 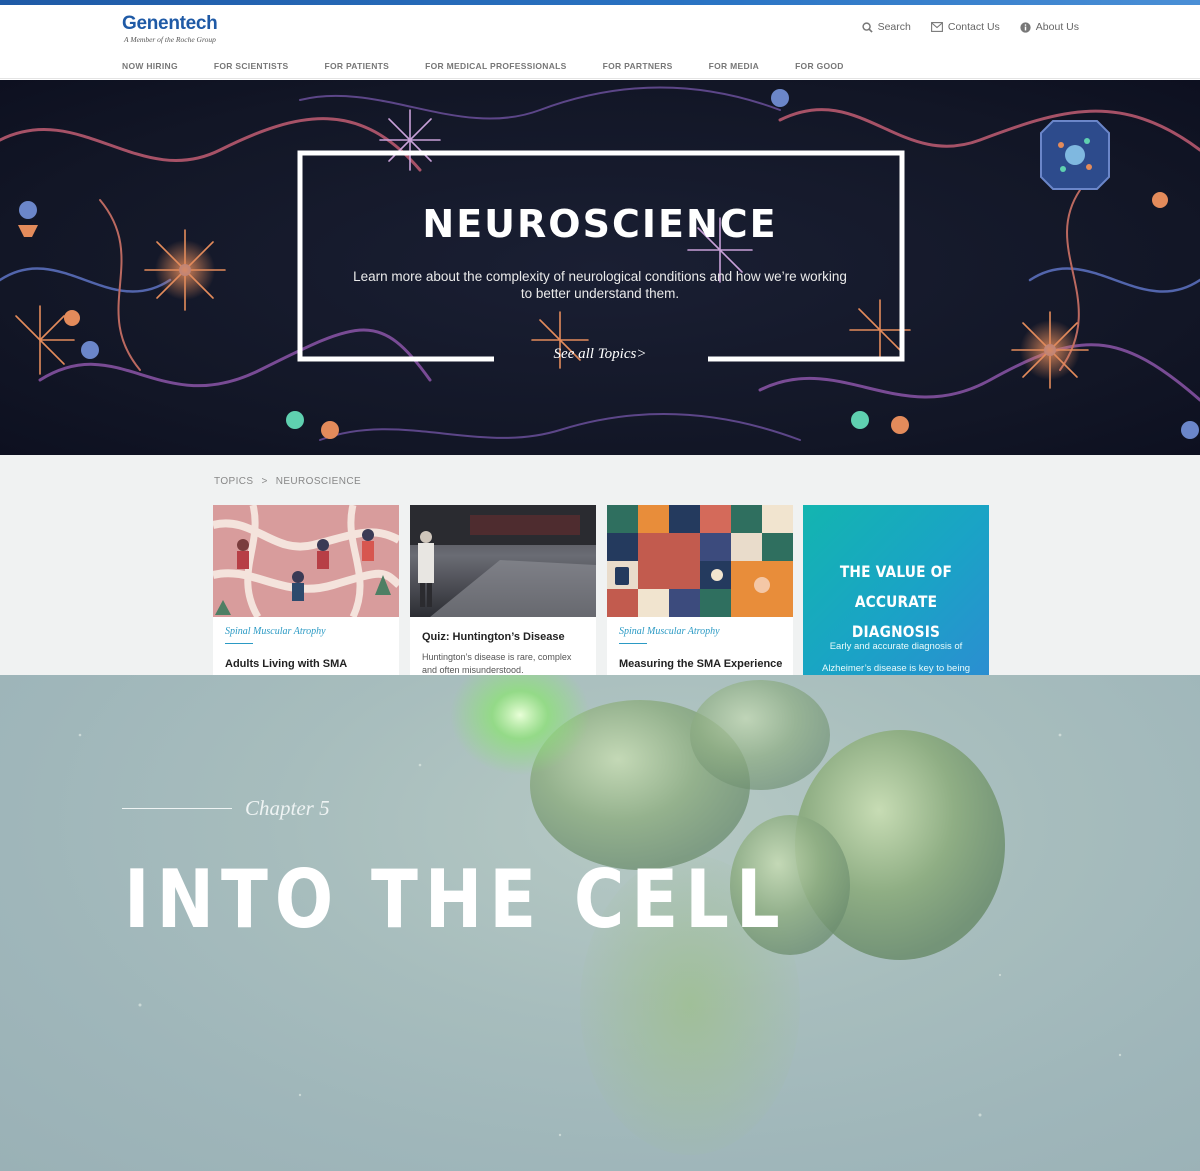 What do you see at coordinates (170, 39) in the screenshot?
I see `logo-tagline: A Member of the Roche Group` at bounding box center [170, 39].